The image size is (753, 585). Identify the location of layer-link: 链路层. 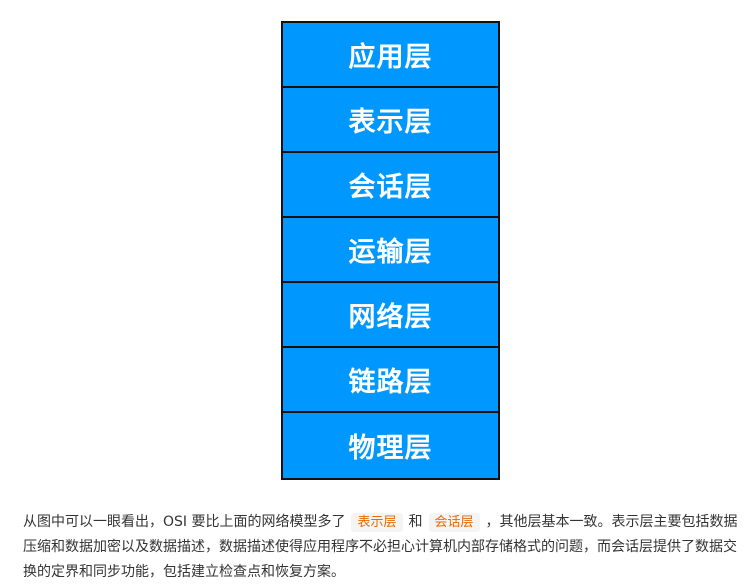
(390, 380).